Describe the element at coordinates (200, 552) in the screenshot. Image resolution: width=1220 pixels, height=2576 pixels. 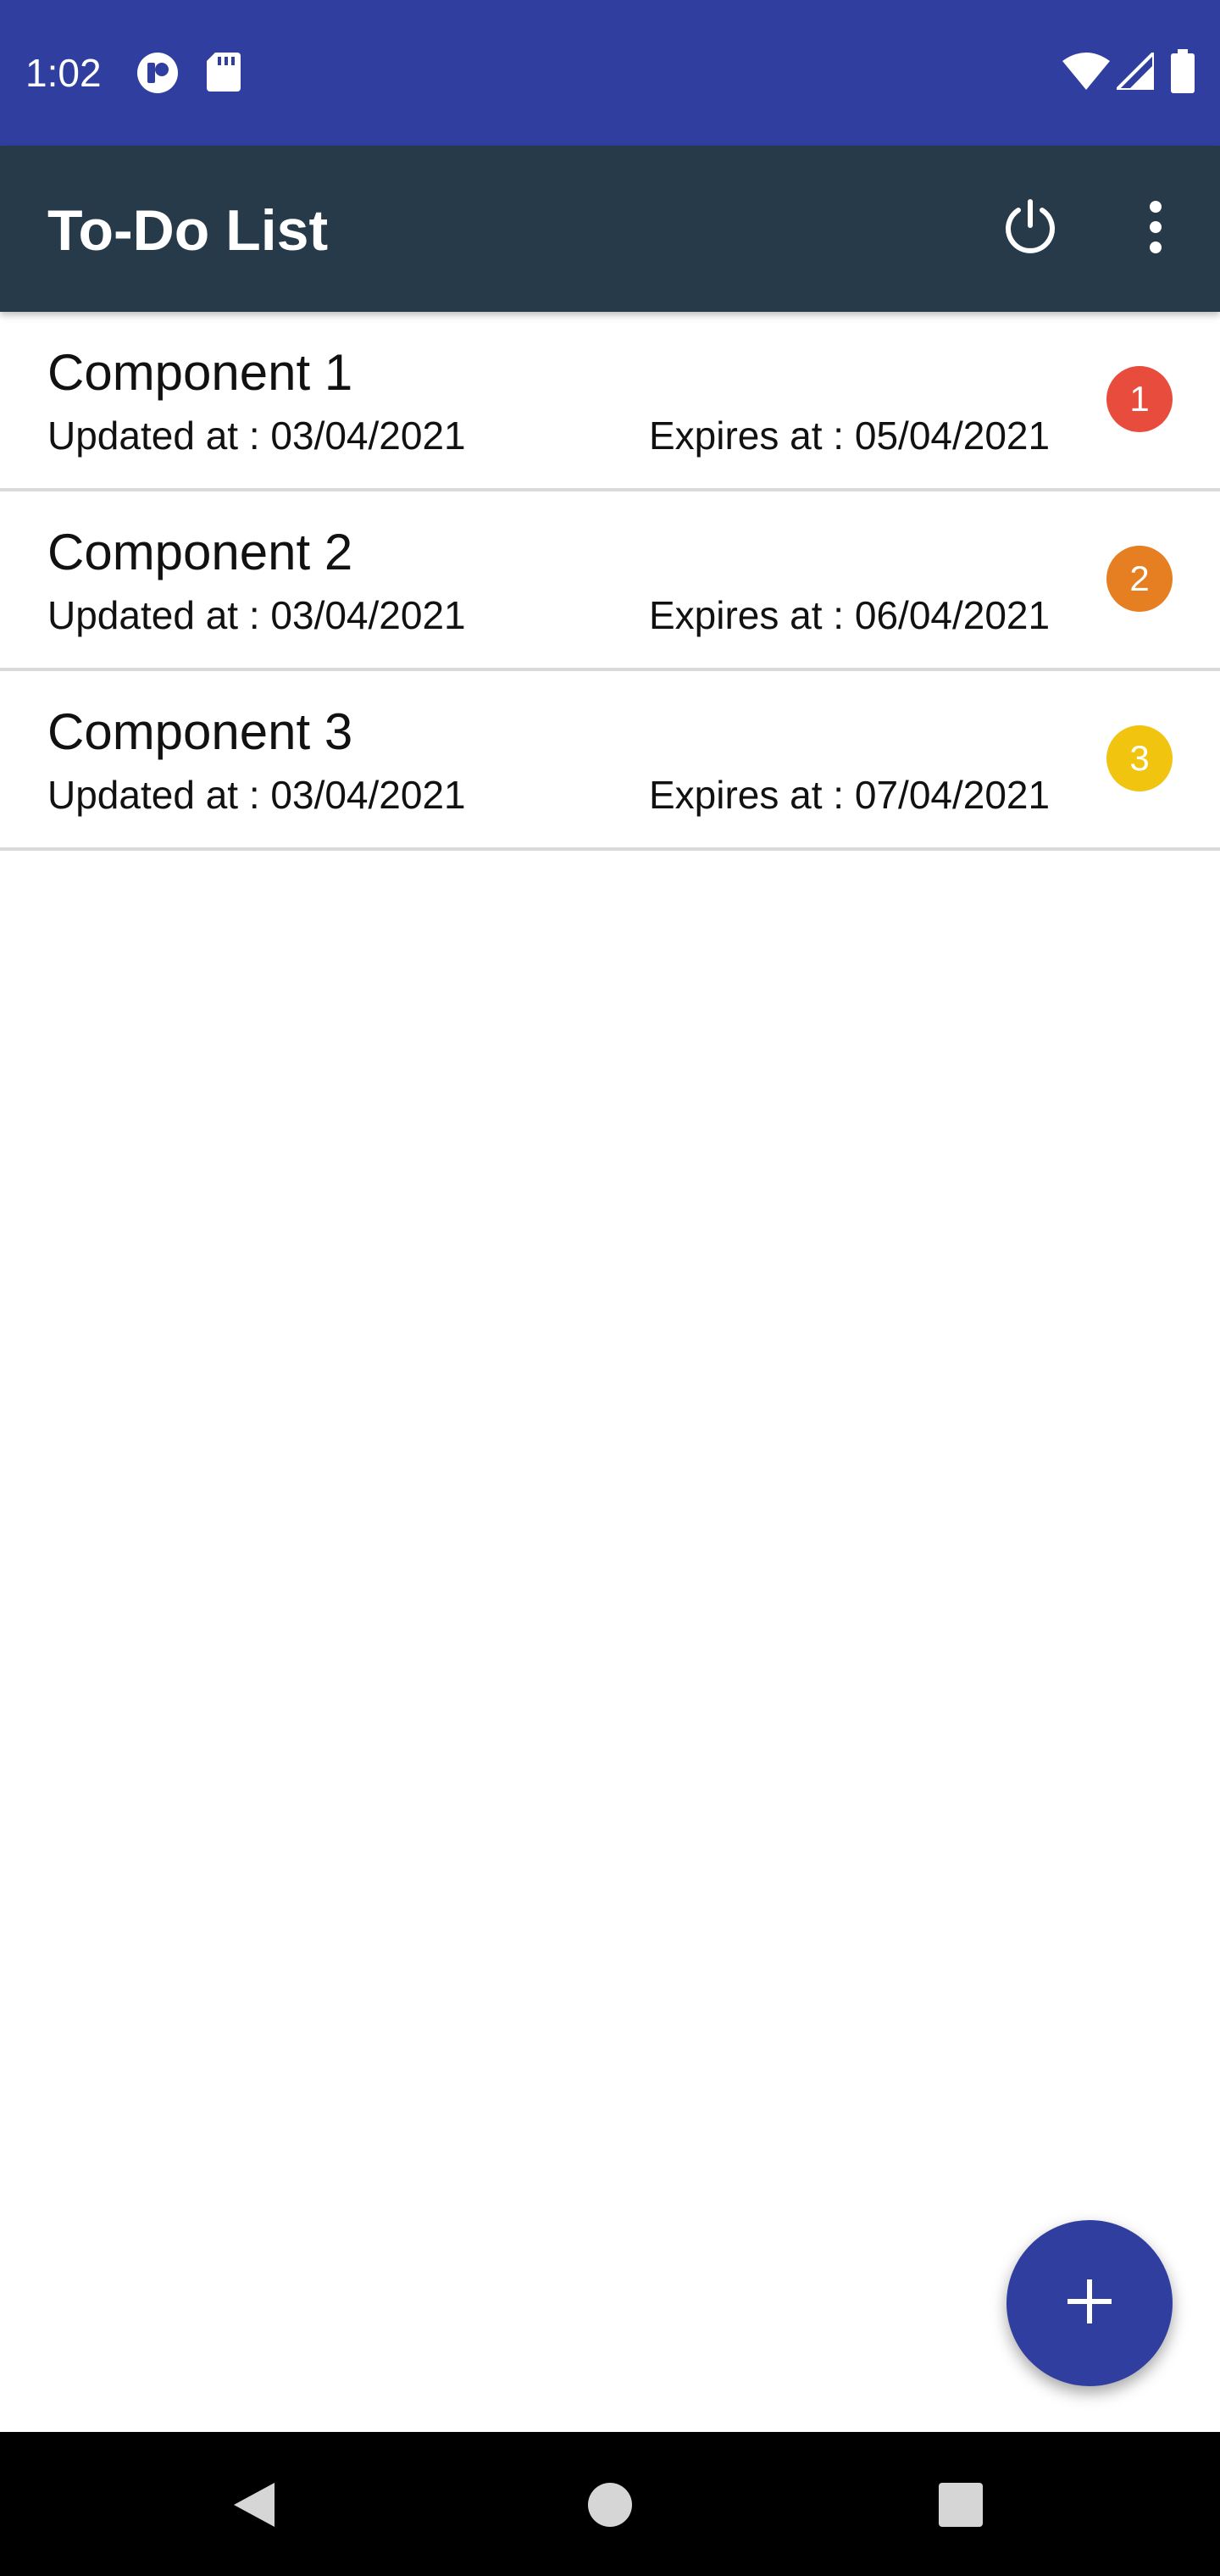
I see `todo-title: Component 2` at that location.